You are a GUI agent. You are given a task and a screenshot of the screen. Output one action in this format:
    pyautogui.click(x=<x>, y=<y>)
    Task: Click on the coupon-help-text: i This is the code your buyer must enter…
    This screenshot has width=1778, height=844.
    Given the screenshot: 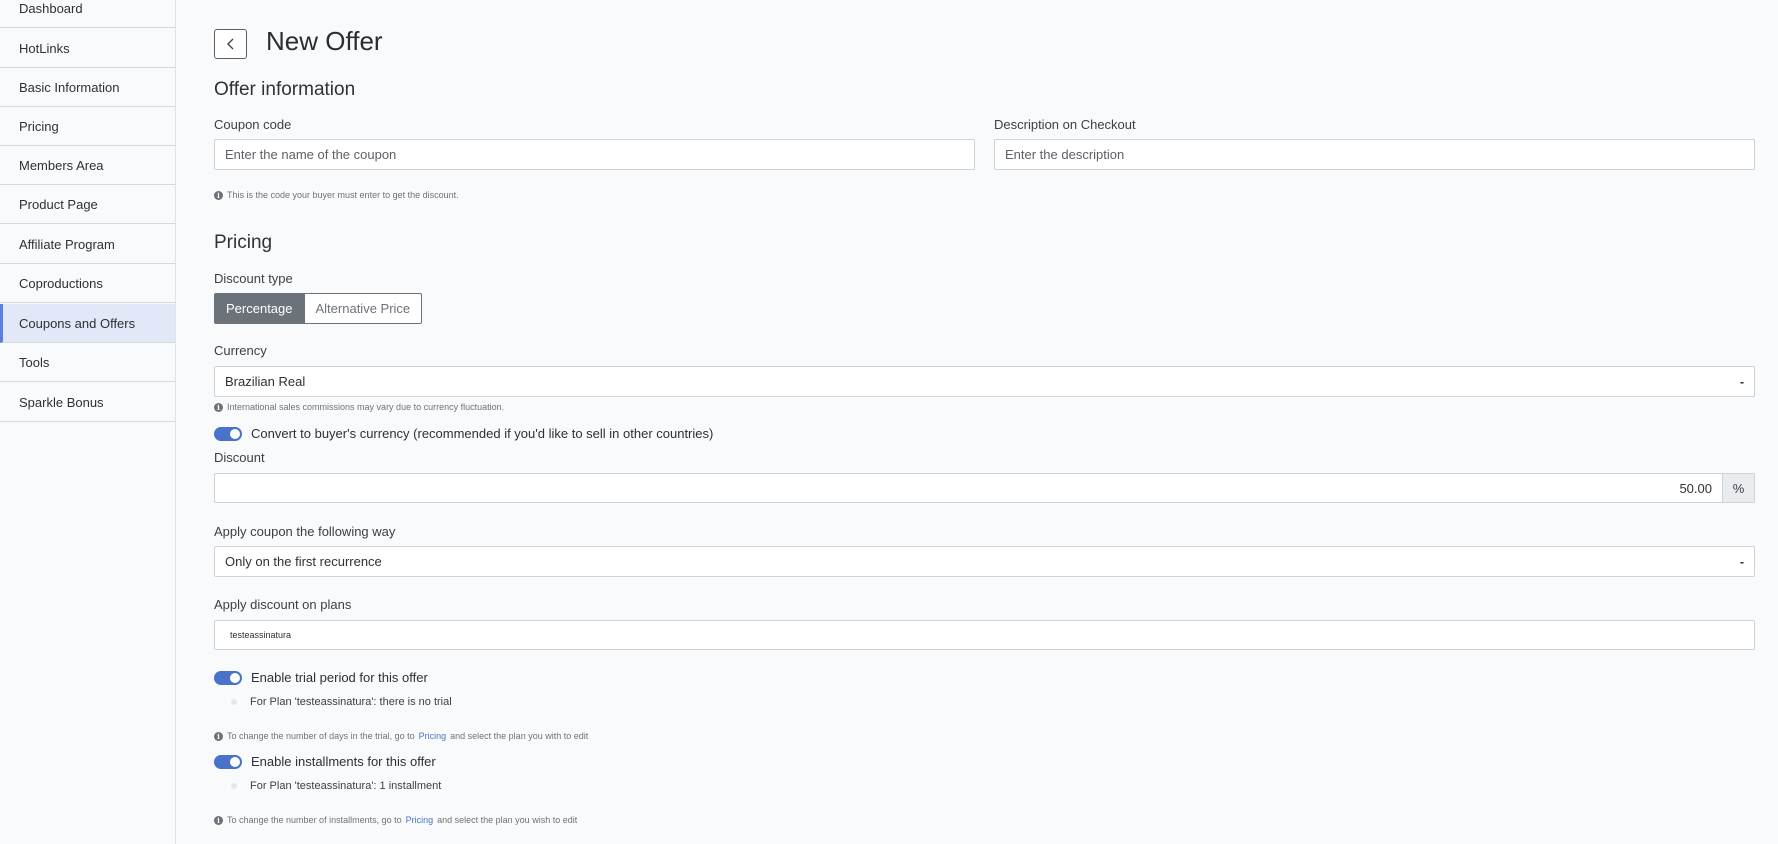 What is the action you would take?
    pyautogui.click(x=336, y=195)
    